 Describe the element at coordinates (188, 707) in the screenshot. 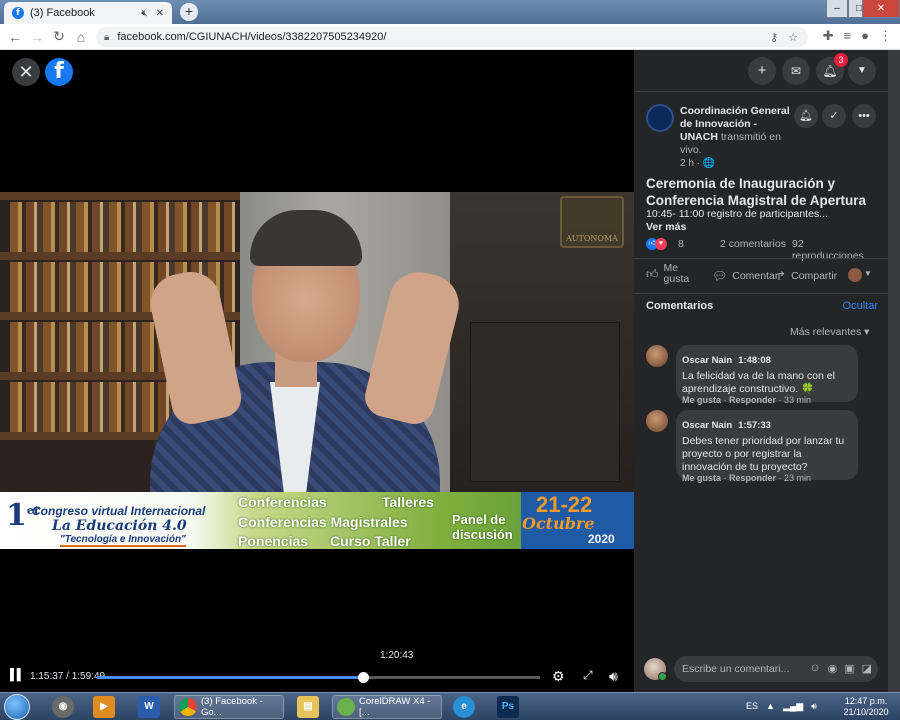

I see `chrome-icon` at that location.